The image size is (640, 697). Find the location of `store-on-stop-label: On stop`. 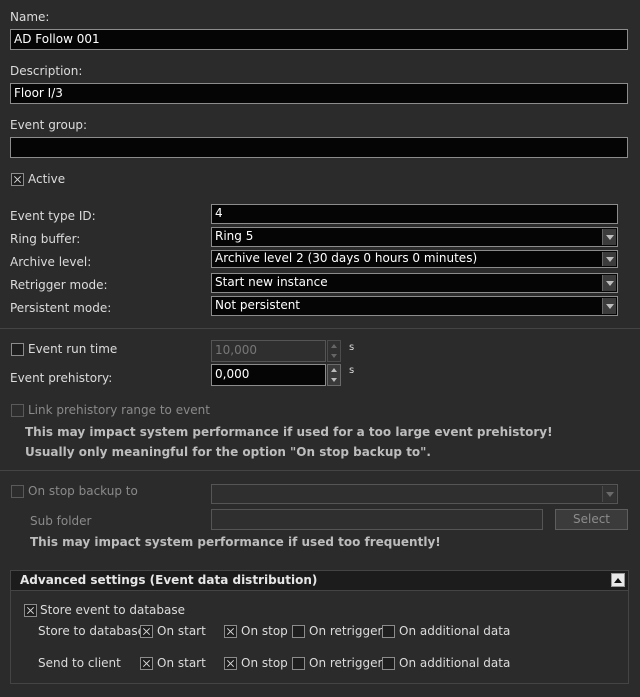

store-on-stop-label: On stop is located at coordinates (264, 631).